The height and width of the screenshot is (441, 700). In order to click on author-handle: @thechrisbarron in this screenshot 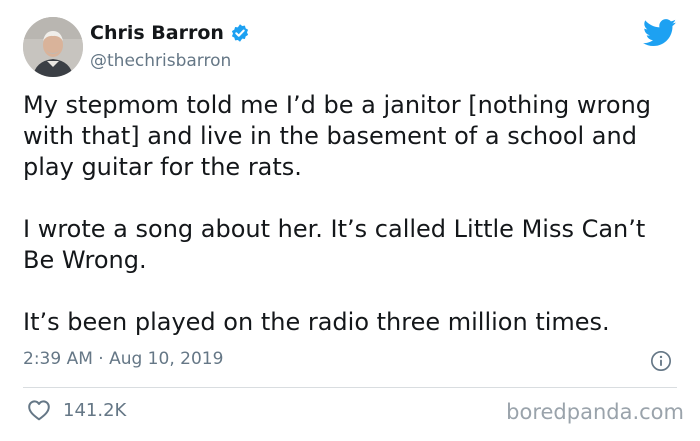, I will do `click(160, 61)`.